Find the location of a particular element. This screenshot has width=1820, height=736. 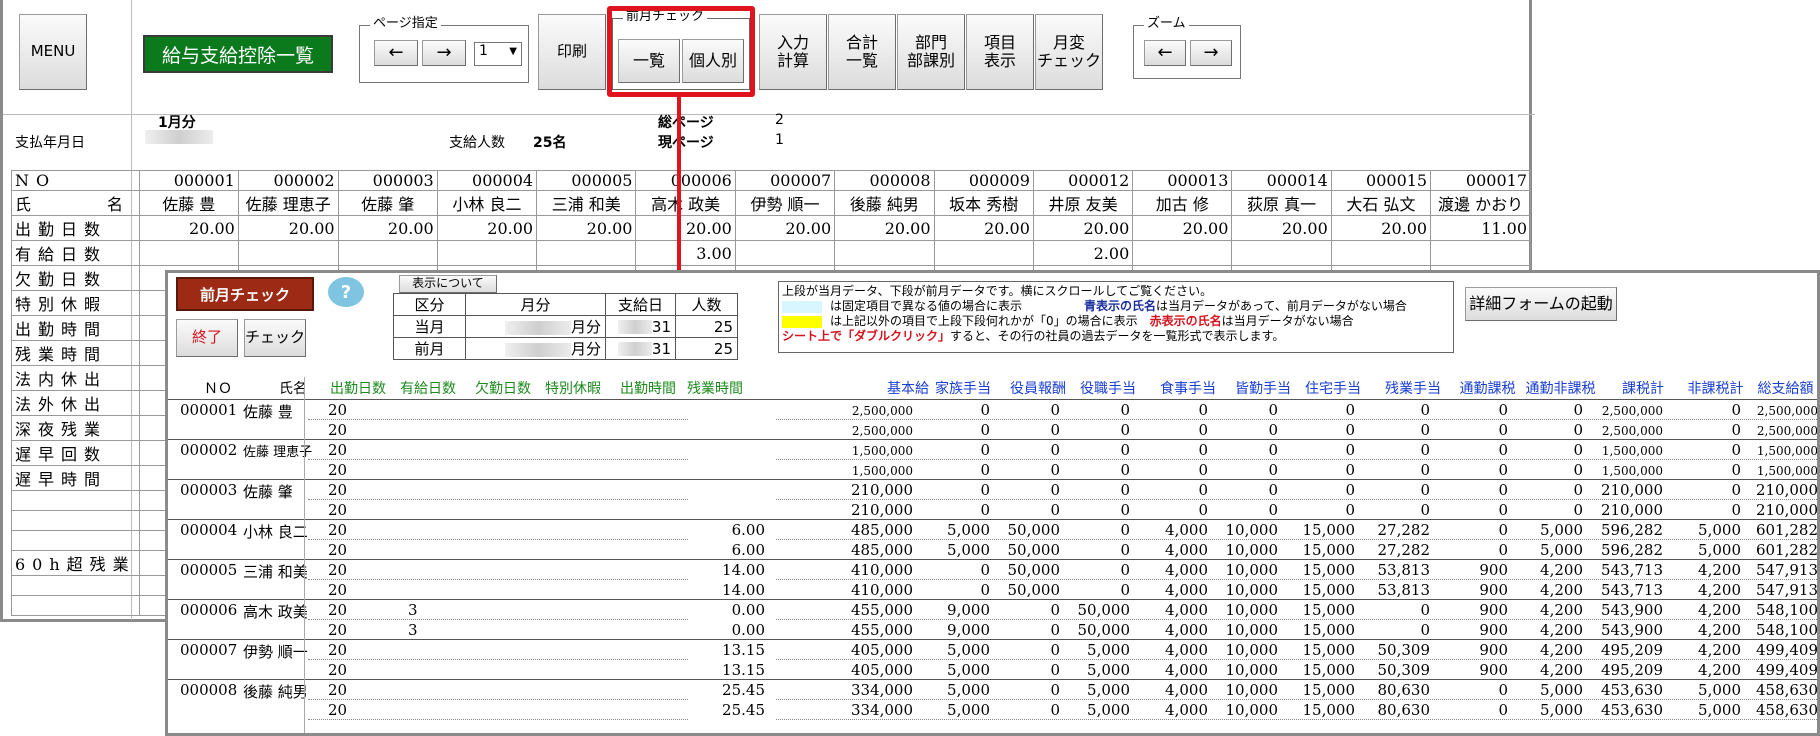

item-display-button: 項目 表示 is located at coordinates (1000, 52).